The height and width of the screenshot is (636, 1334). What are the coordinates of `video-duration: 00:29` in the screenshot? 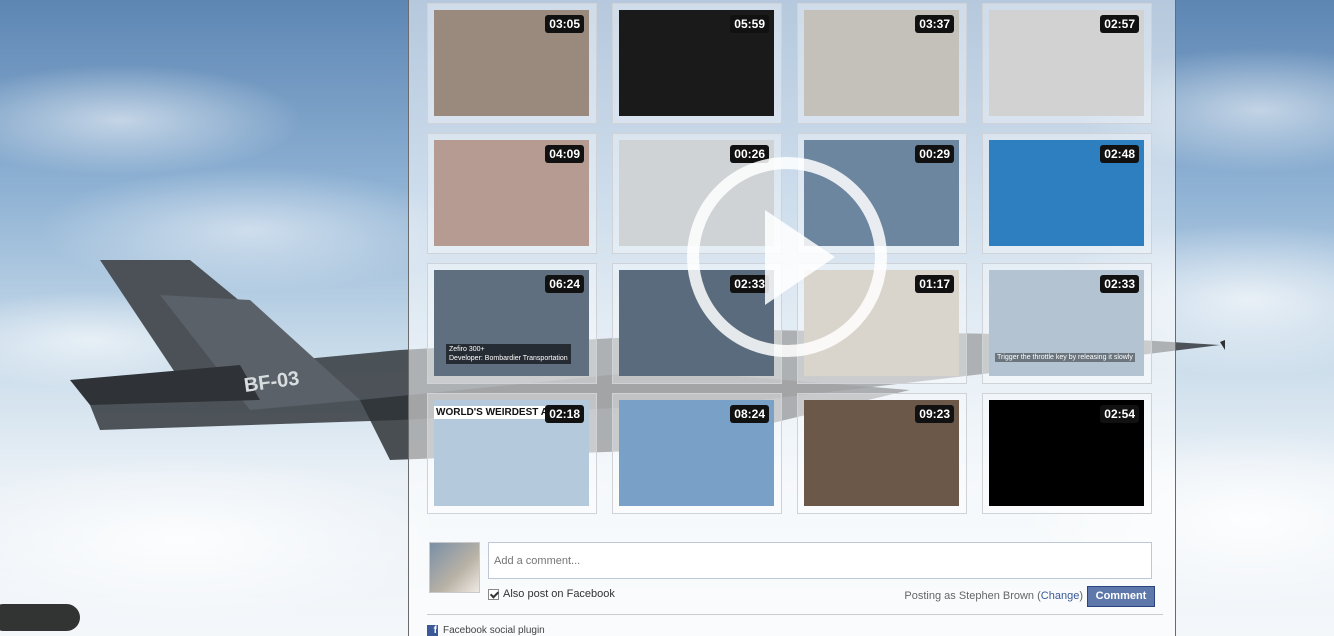 It's located at (934, 154).